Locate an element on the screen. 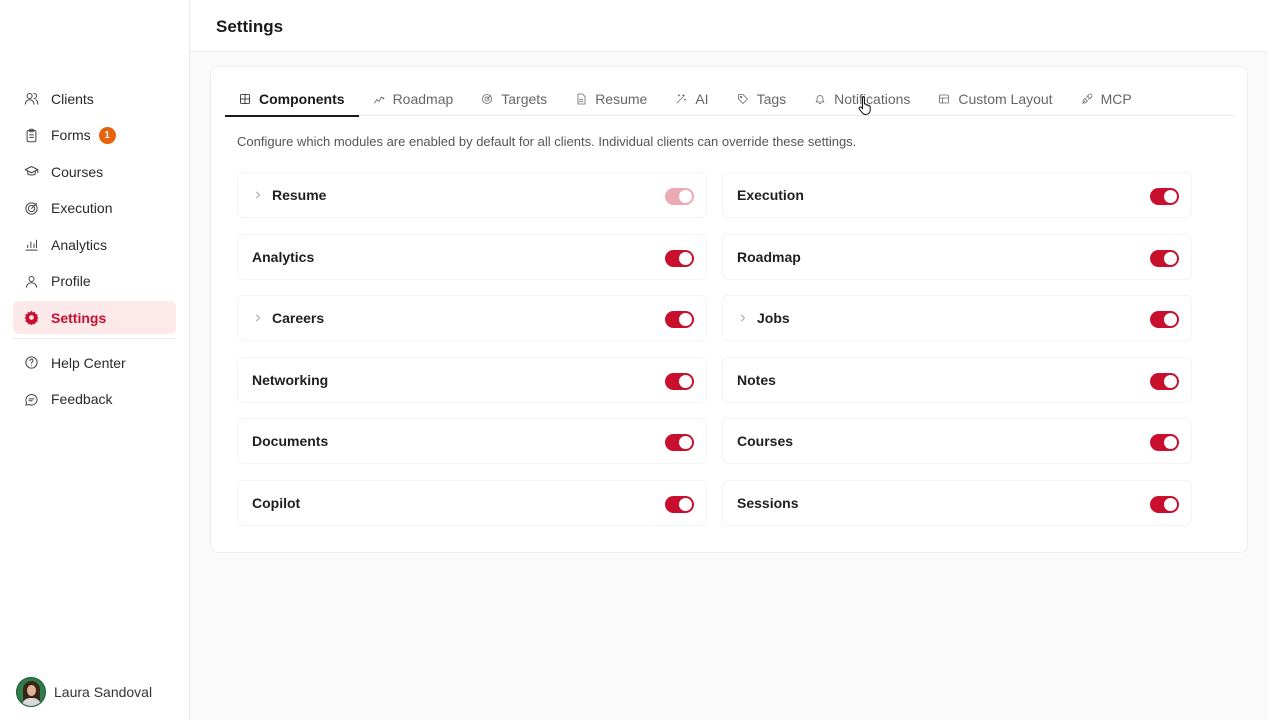 The height and width of the screenshot is (720, 1268). module-row-courses: Courses is located at coordinates (957, 441).